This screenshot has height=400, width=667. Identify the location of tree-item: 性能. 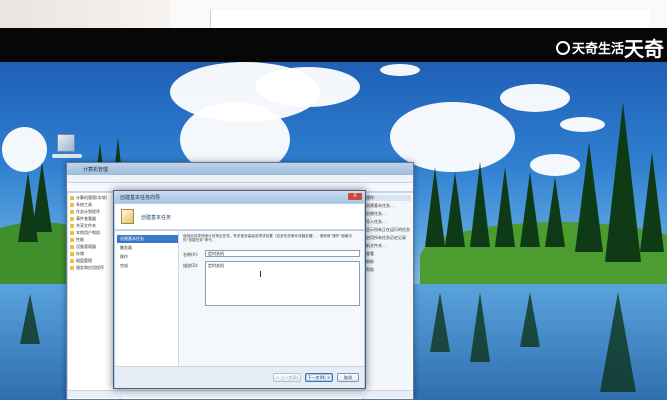
(93, 240).